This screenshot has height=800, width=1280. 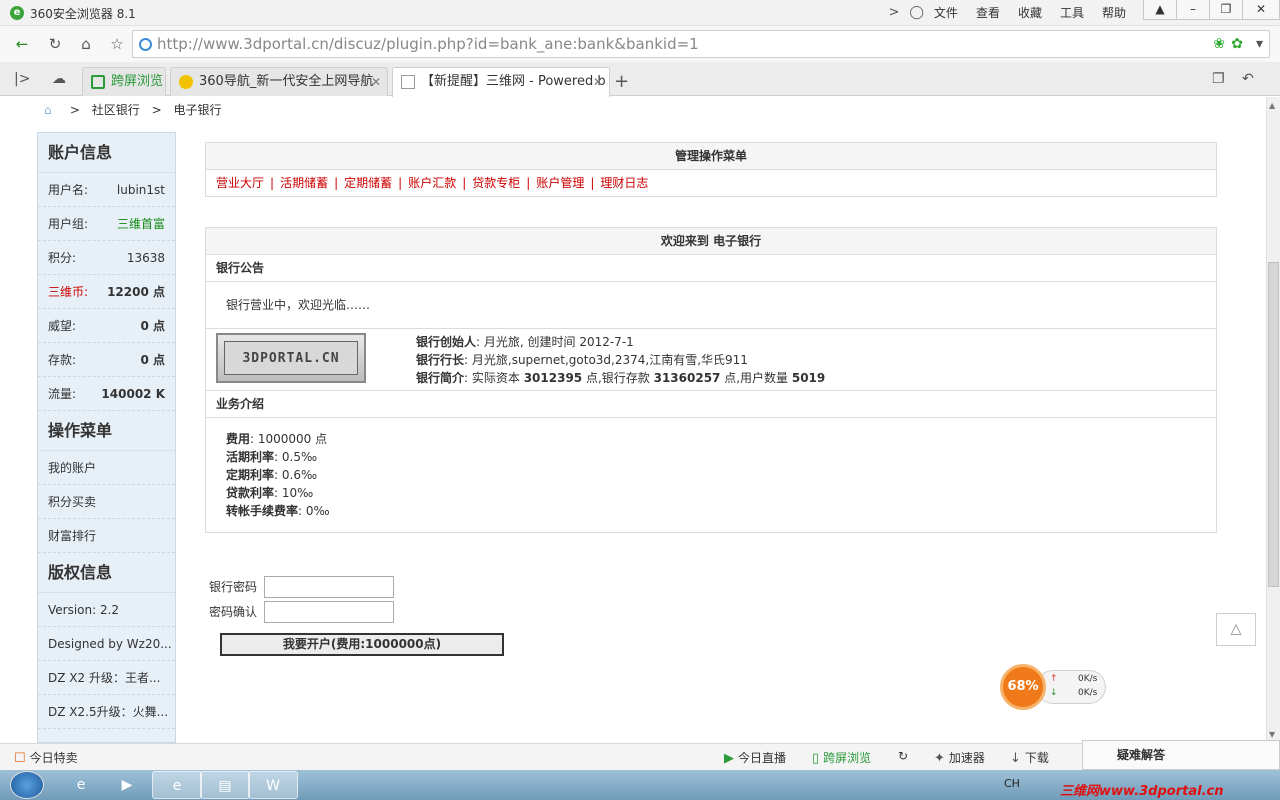 I want to click on tab-360-nav: 360导航_新一代安全上网导航 ✕, so click(x=279, y=81).